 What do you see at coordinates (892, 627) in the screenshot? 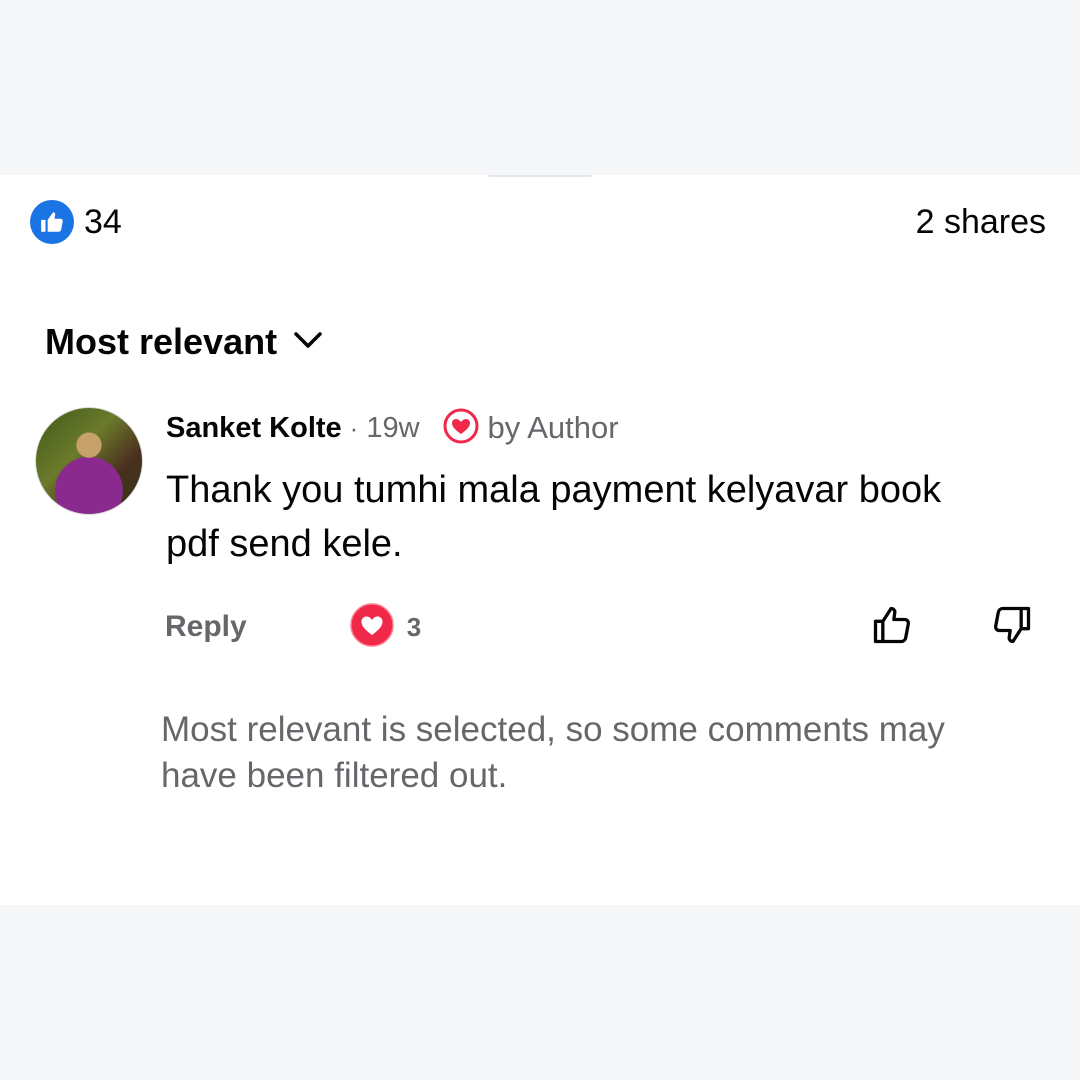
I see `thumbs-up-outline-icon` at bounding box center [892, 627].